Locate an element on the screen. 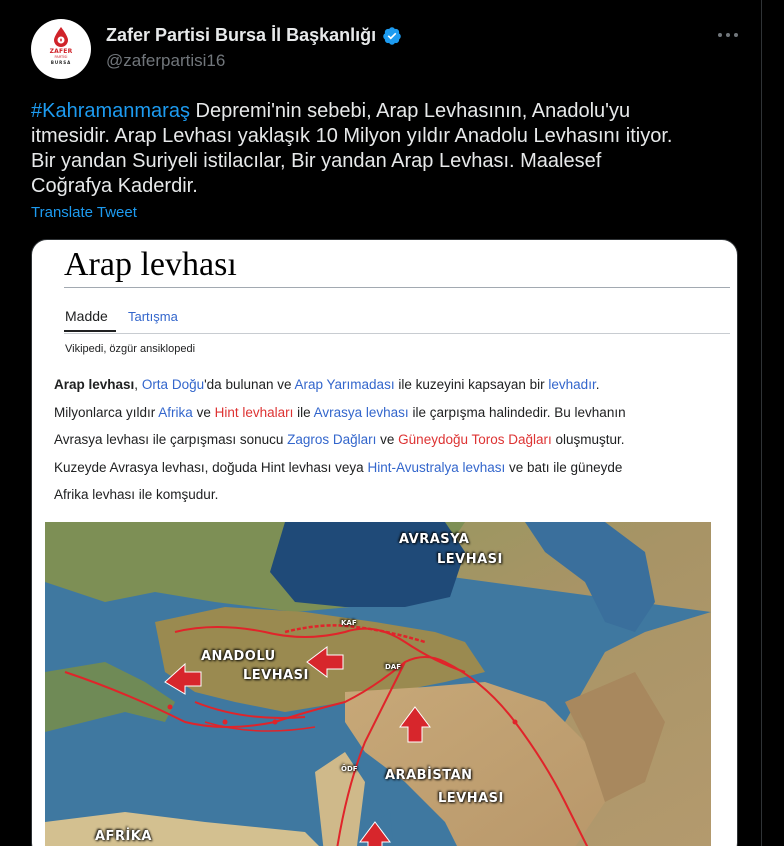 This screenshot has width=784, height=846. verified-badge-icon is located at coordinates (392, 35).